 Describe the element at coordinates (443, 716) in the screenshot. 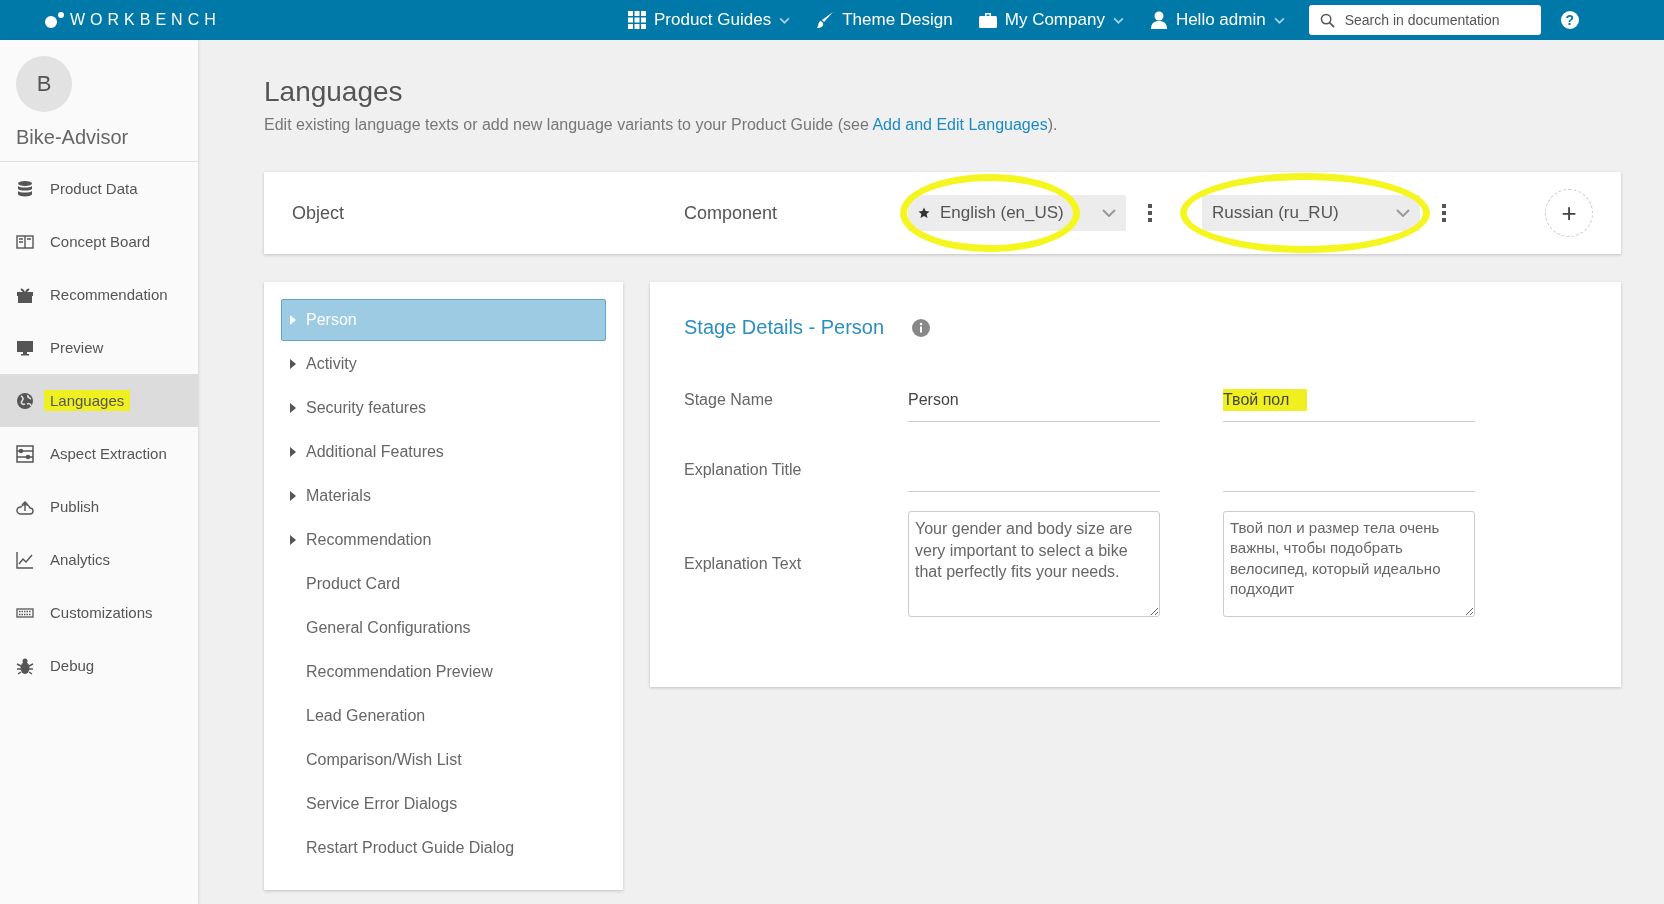

I see `tree-item: Lead Generation` at that location.